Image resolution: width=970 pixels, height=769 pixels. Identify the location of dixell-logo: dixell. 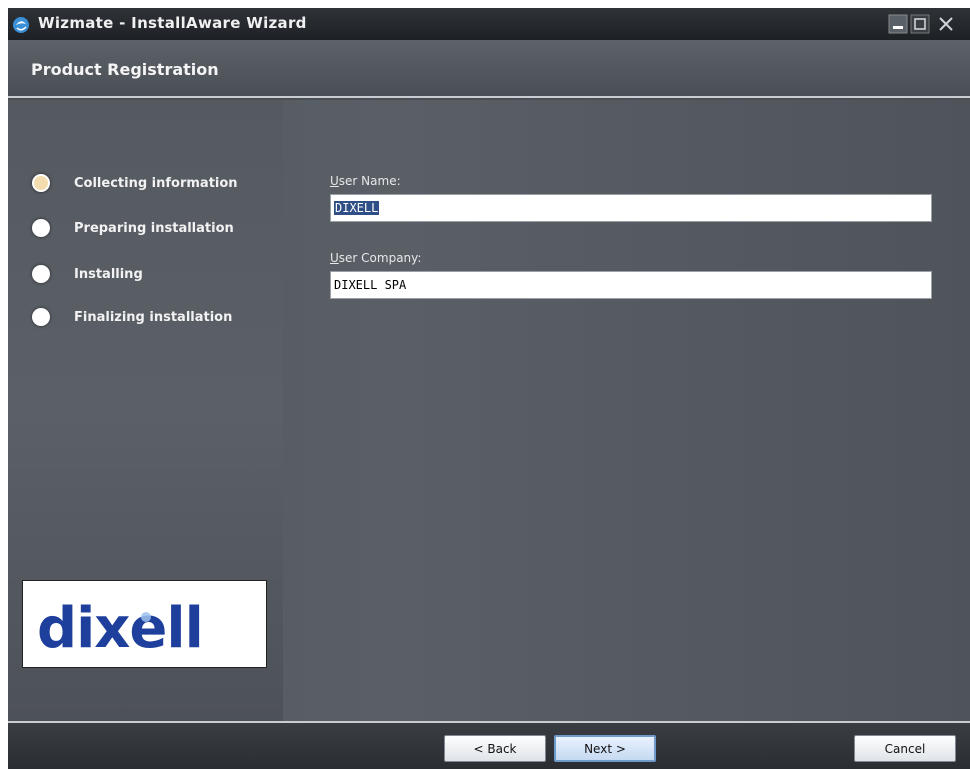
(144, 624).